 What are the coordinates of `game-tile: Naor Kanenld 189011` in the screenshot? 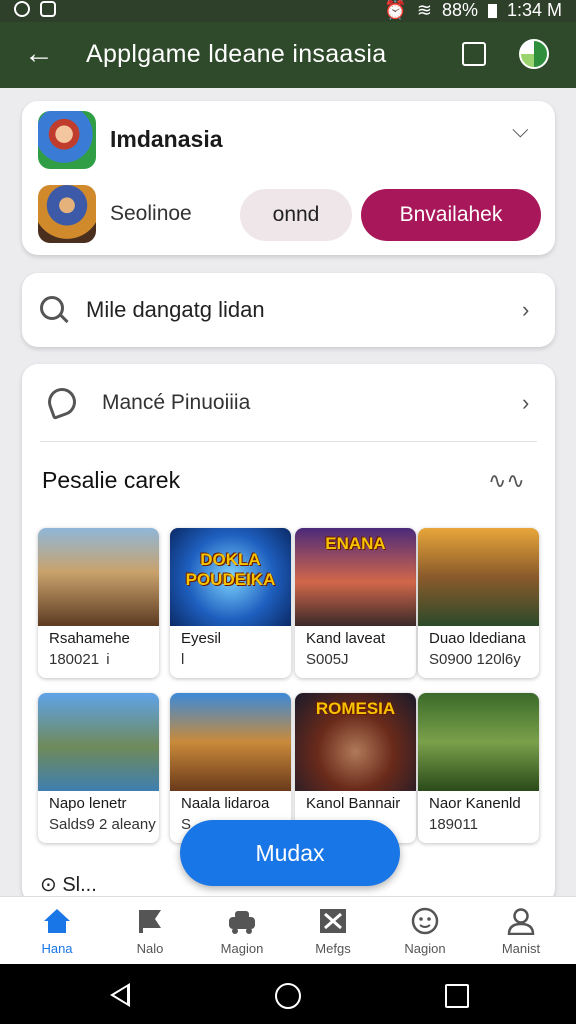 It's located at (478, 768).